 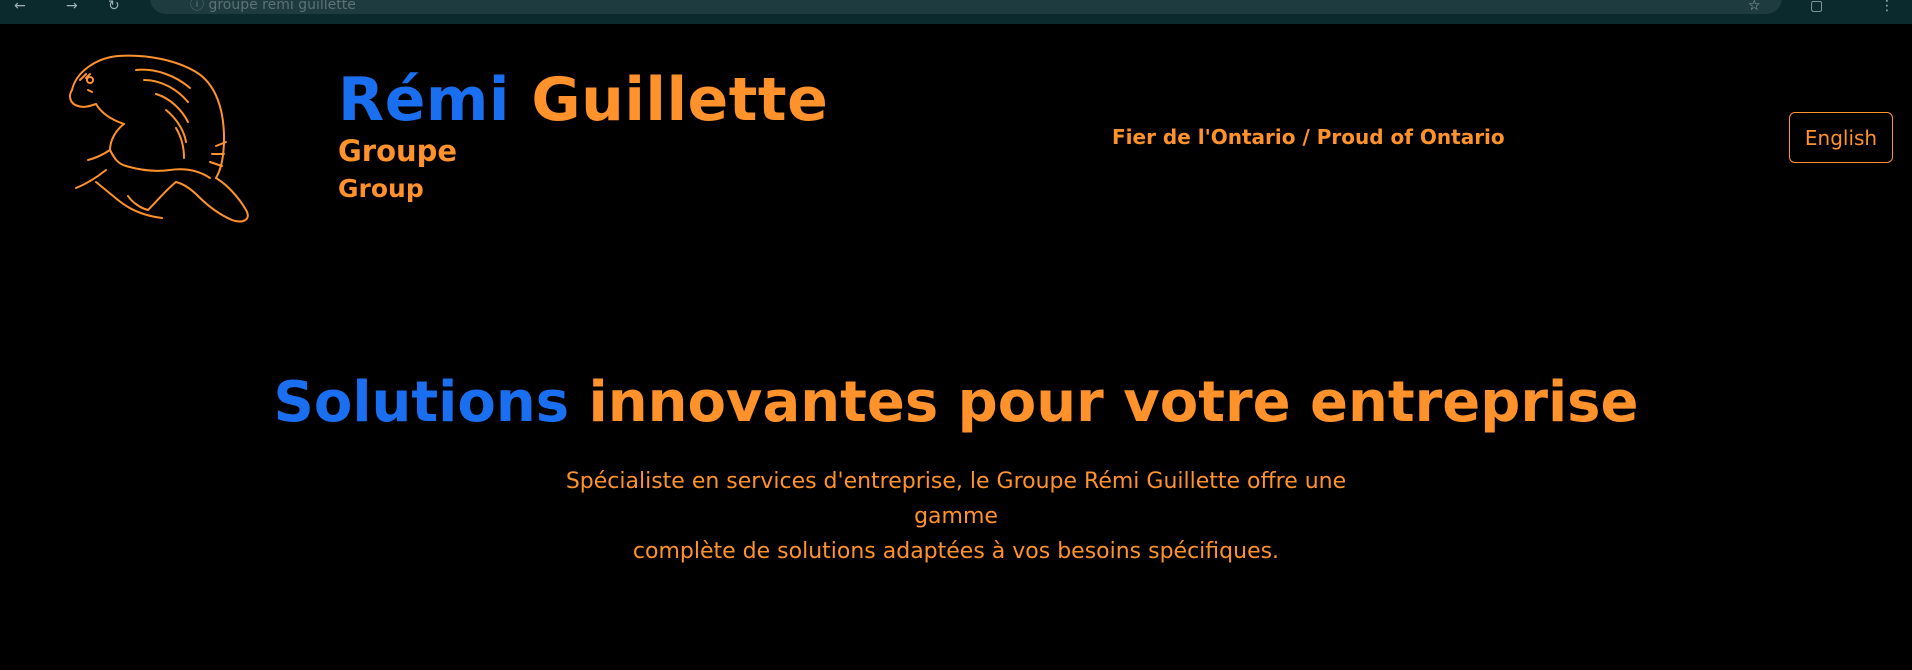 I want to click on extensions-icon: ▢, so click(x=1816, y=6).